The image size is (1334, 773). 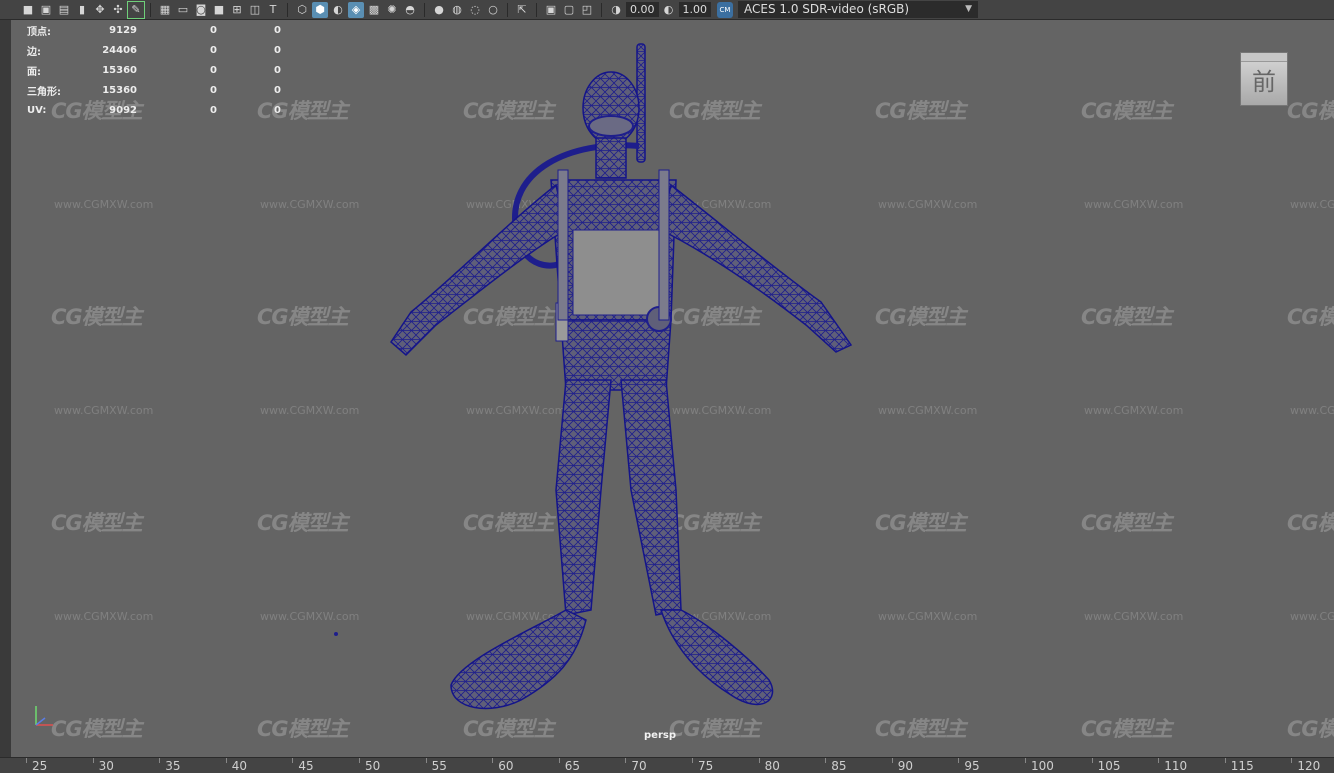 What do you see at coordinates (356, 9) in the screenshot?
I see `xray-icon: ◈` at bounding box center [356, 9].